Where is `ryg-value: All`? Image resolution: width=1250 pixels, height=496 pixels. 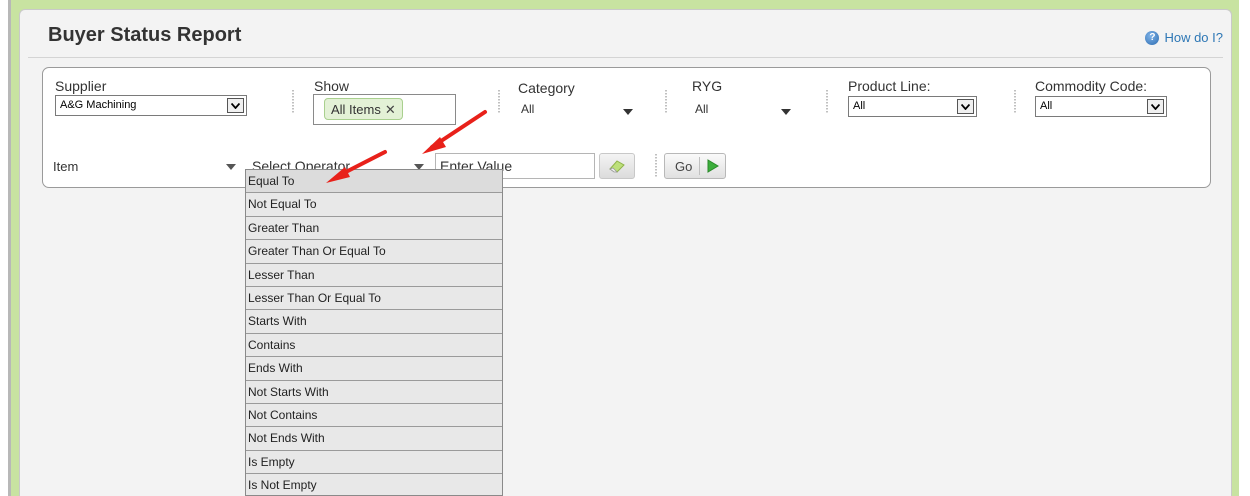 ryg-value: All is located at coordinates (702, 109).